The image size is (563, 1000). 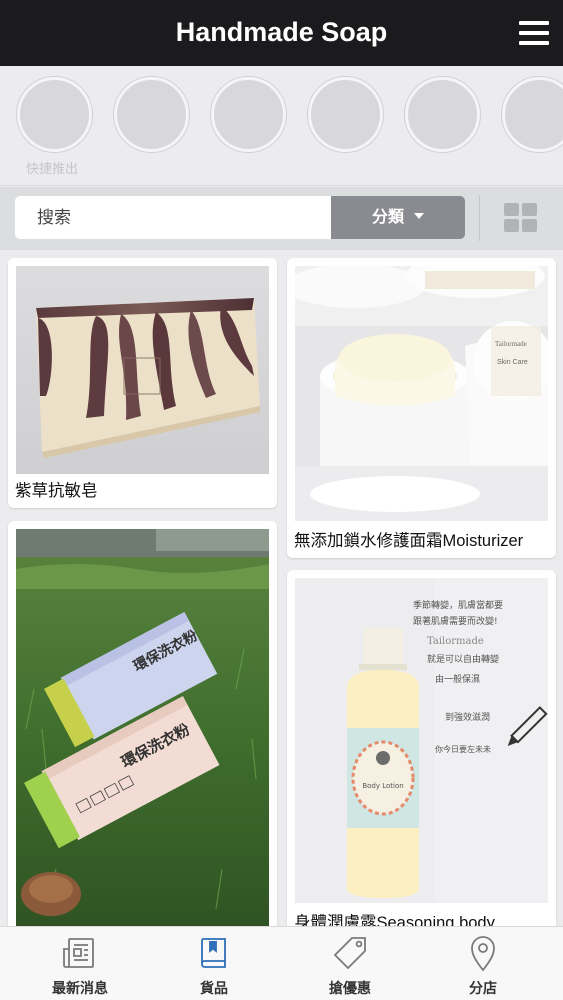 I want to click on ad-text-line: 到強效滋潤, so click(x=467, y=717).